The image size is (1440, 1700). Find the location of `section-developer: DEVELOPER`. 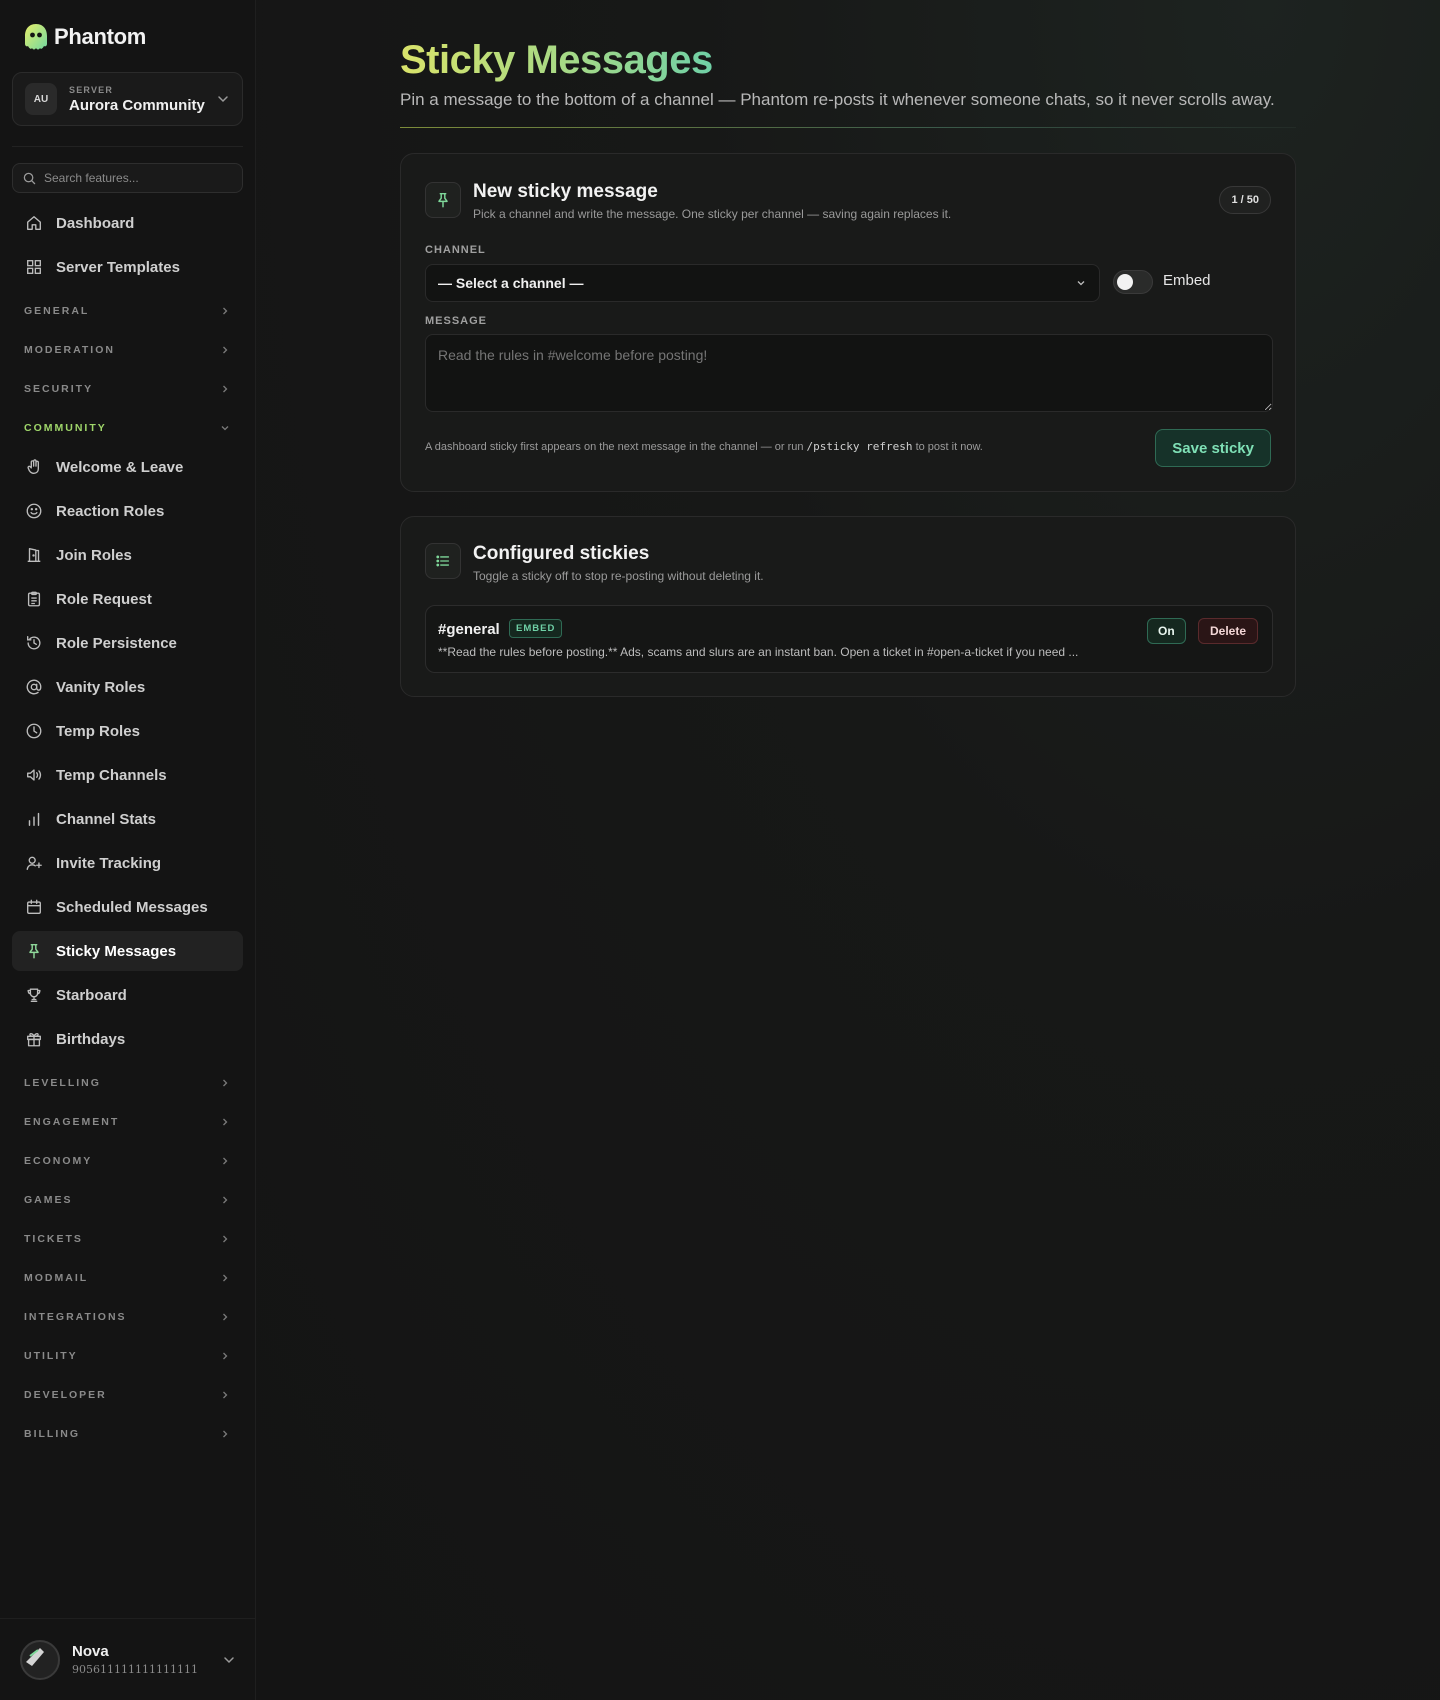

section-developer: DEVELOPER is located at coordinates (127, 1394).